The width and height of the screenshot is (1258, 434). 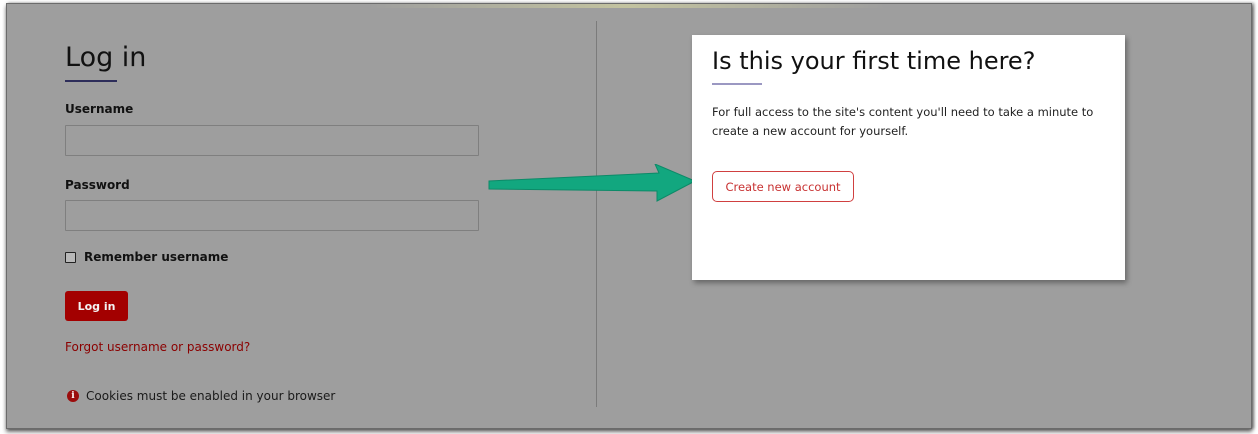 What do you see at coordinates (156, 257) in the screenshot?
I see `remember-label: Remember username` at bounding box center [156, 257].